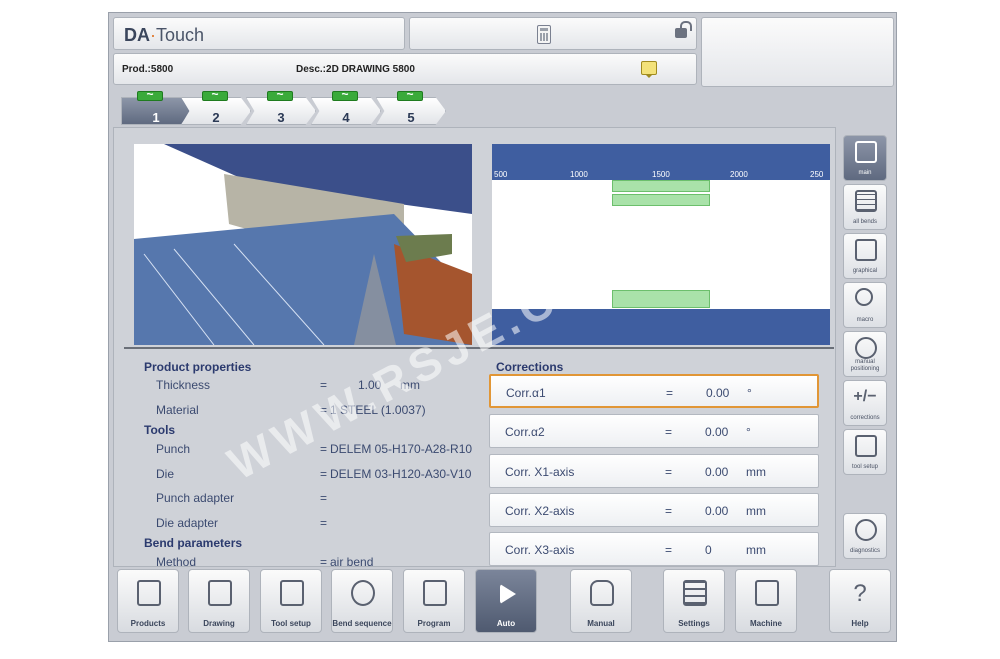 The width and height of the screenshot is (1000, 659). I want to click on gauge-icon, so click(866, 530).